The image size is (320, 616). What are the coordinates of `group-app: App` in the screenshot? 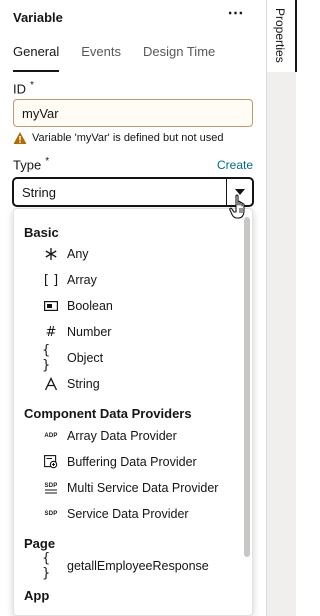 It's located at (37, 595).